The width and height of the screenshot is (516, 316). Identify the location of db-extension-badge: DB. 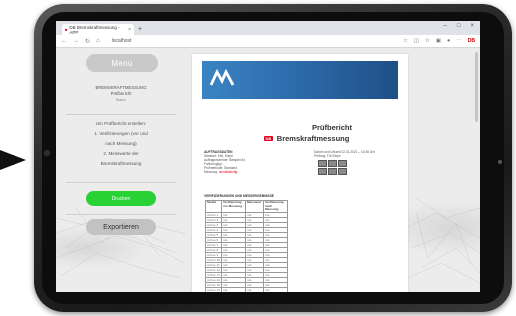
(471, 41).